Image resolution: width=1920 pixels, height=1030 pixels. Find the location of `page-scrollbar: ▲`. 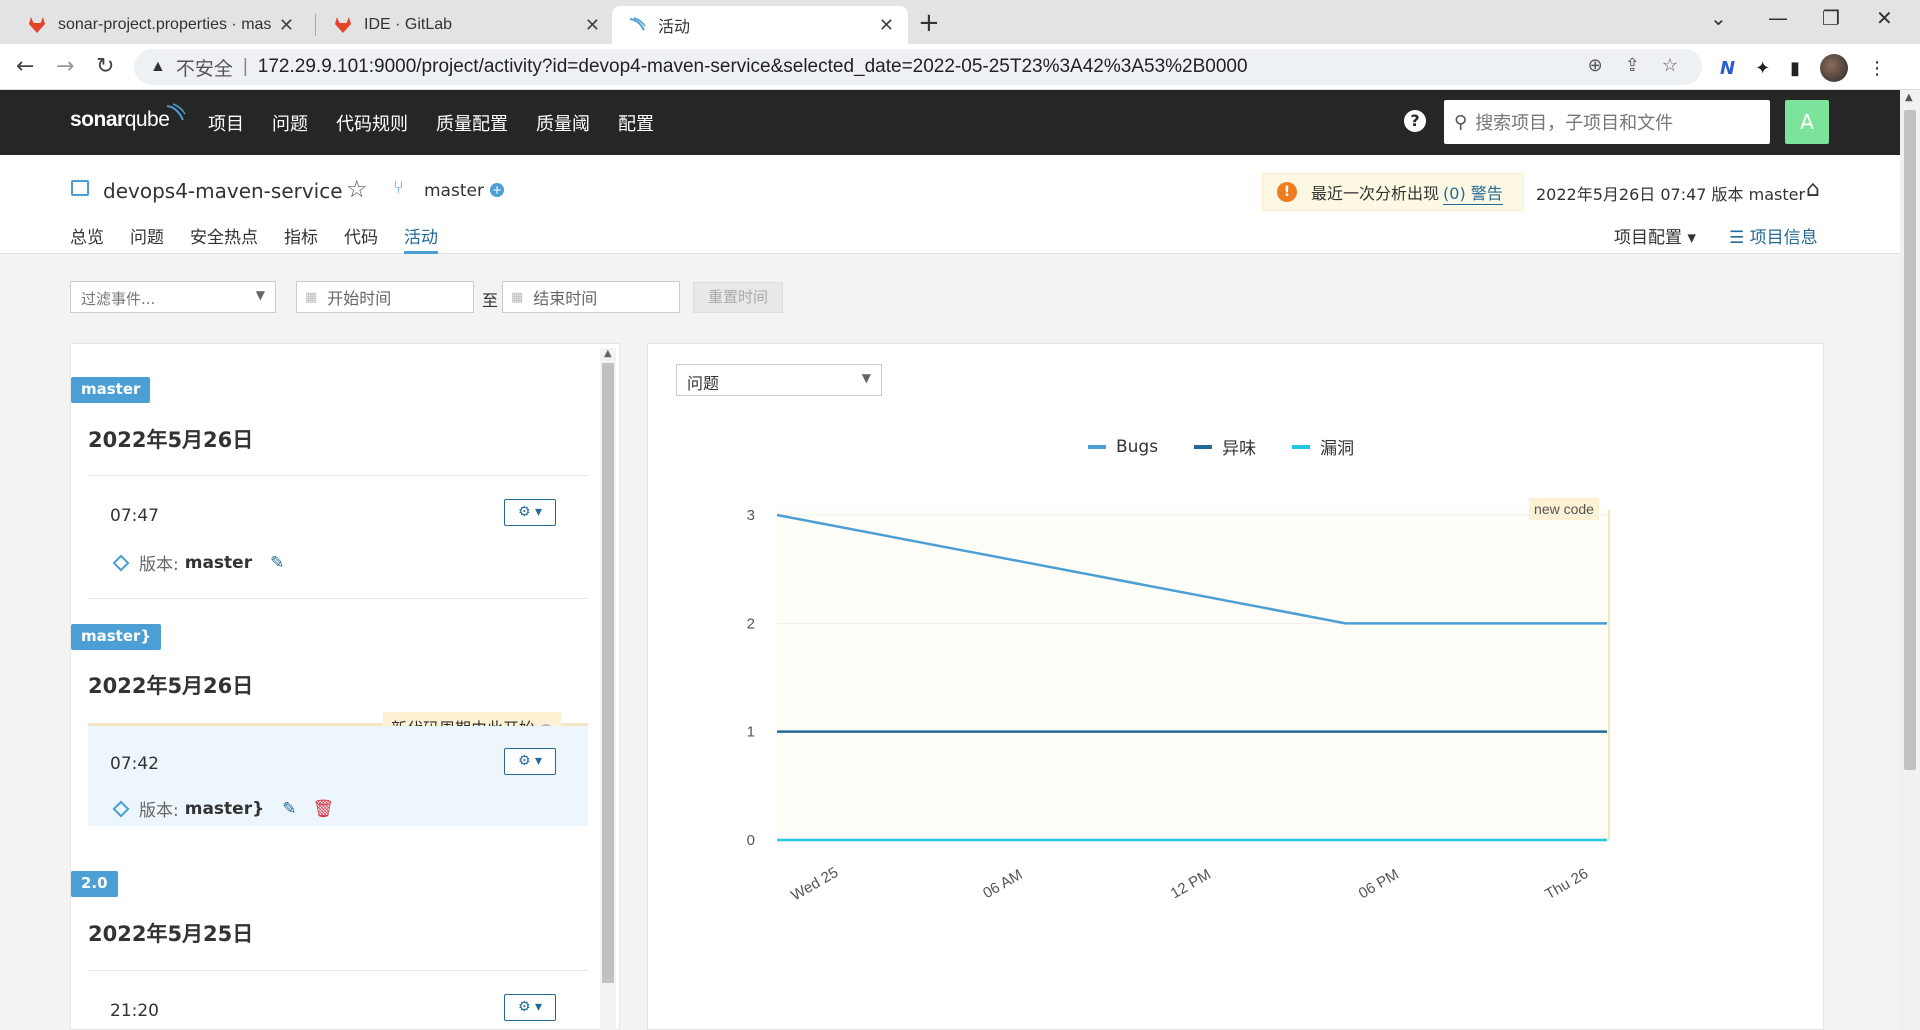

page-scrollbar: ▲ is located at coordinates (1910, 560).